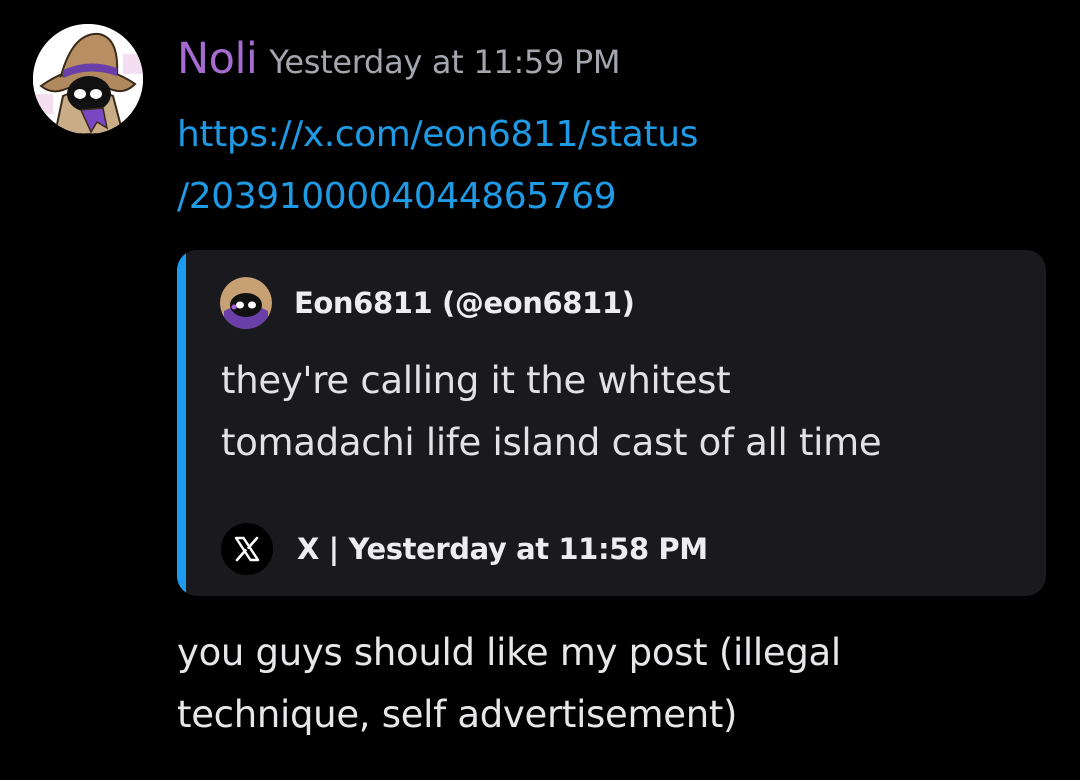 This screenshot has width=1080, height=780. I want to click on embed-author-avatar, so click(246, 303).